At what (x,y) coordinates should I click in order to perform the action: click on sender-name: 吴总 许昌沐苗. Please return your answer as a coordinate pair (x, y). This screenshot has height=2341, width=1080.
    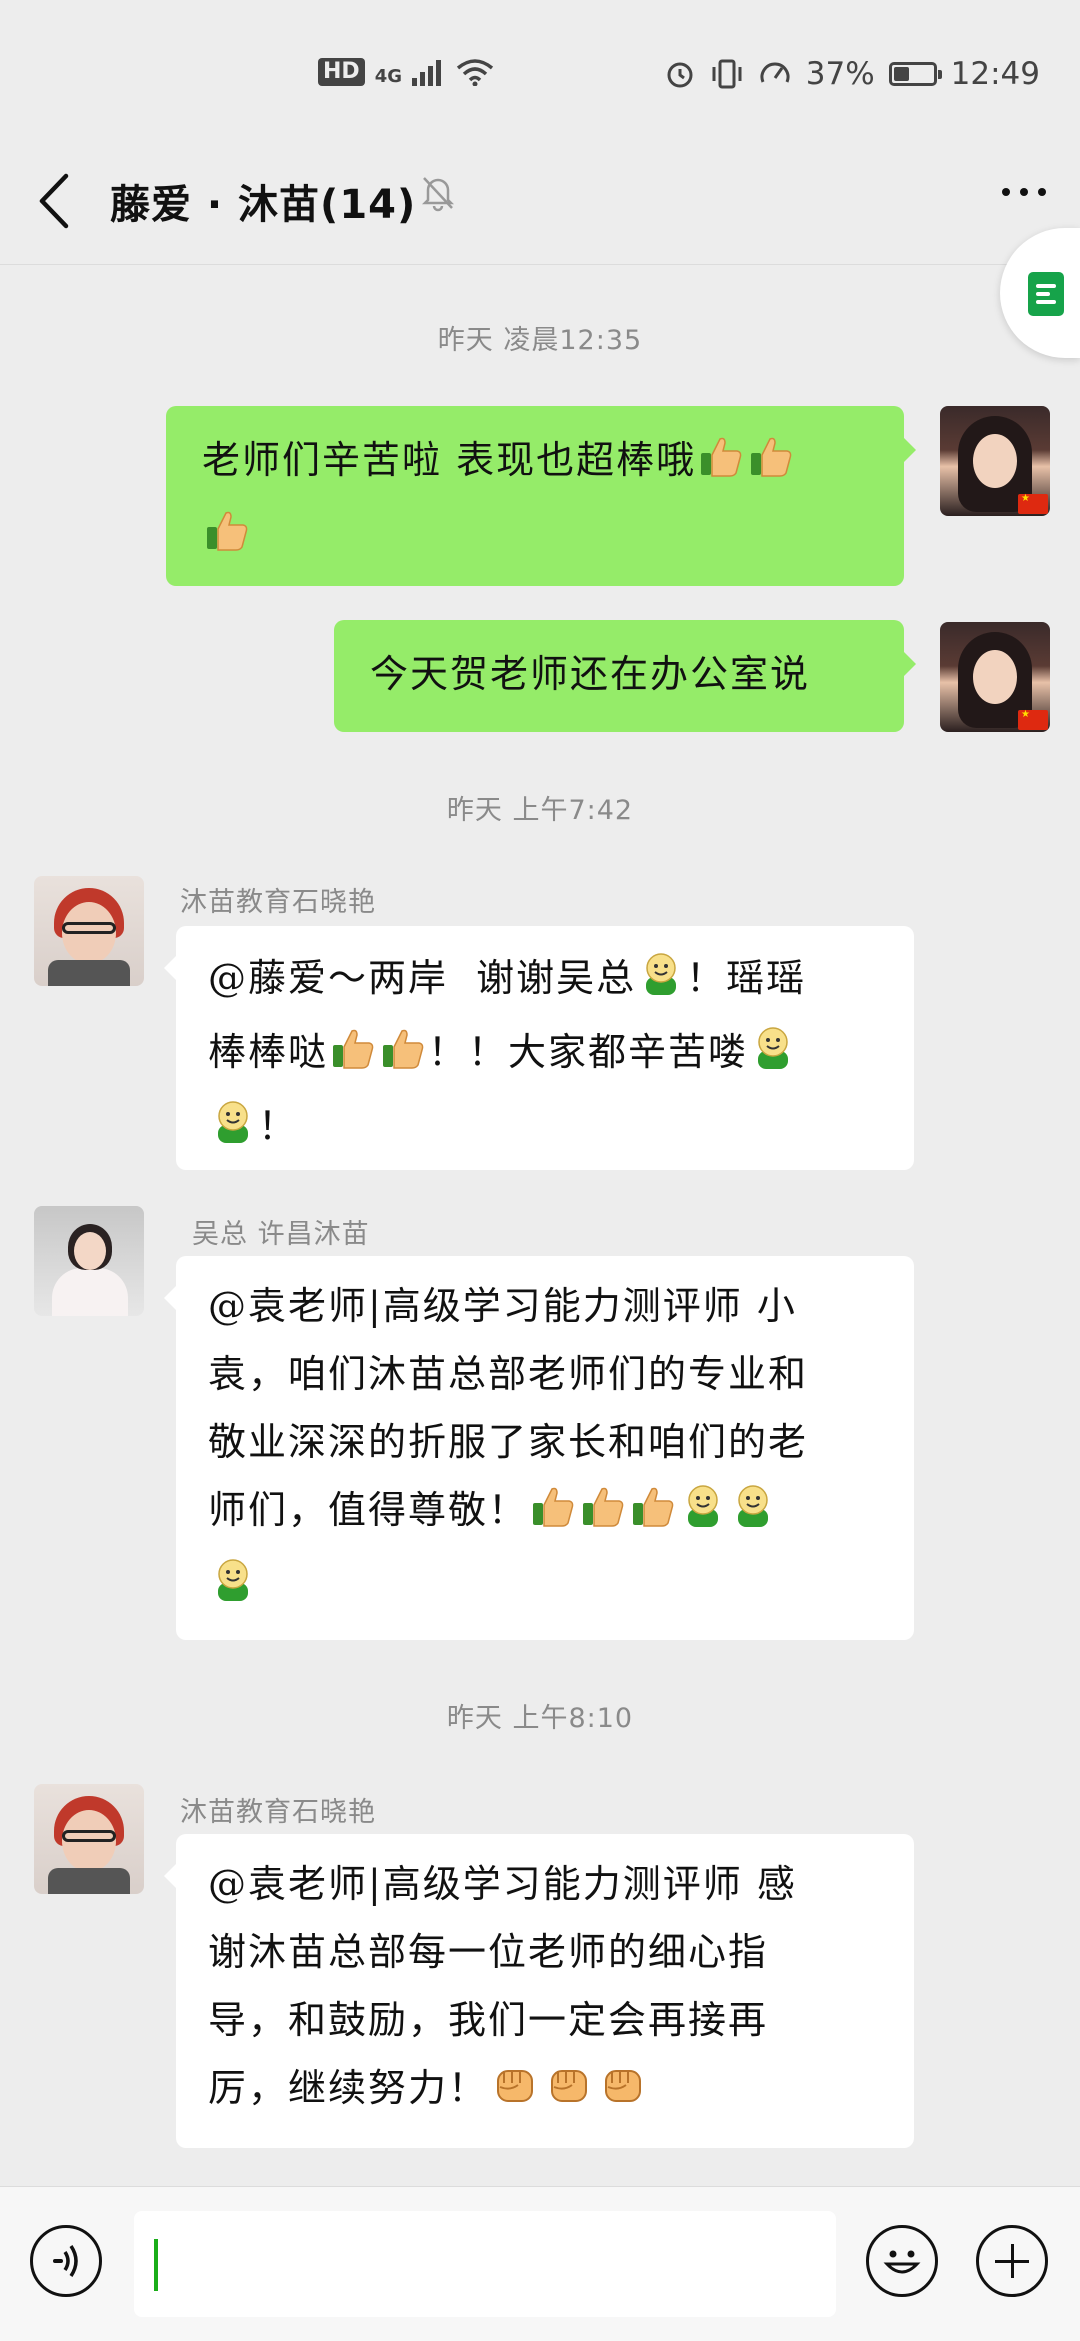
    Looking at the image, I should click on (281, 1234).